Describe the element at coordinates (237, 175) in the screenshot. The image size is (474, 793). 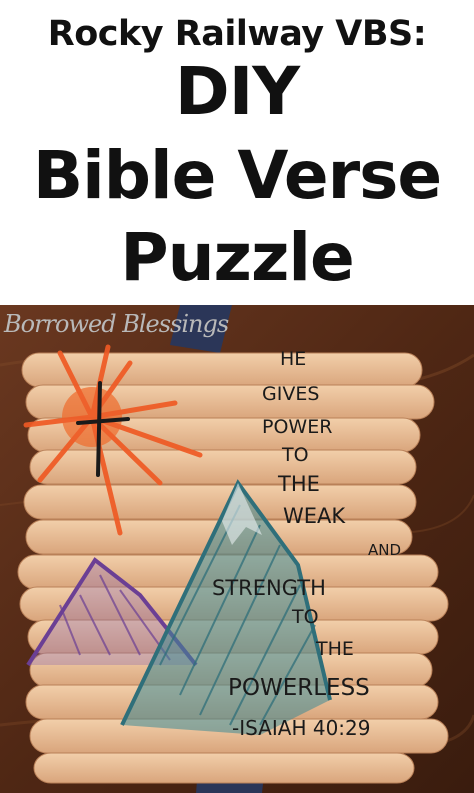
I see `title-line-2: Bible Verse` at that location.